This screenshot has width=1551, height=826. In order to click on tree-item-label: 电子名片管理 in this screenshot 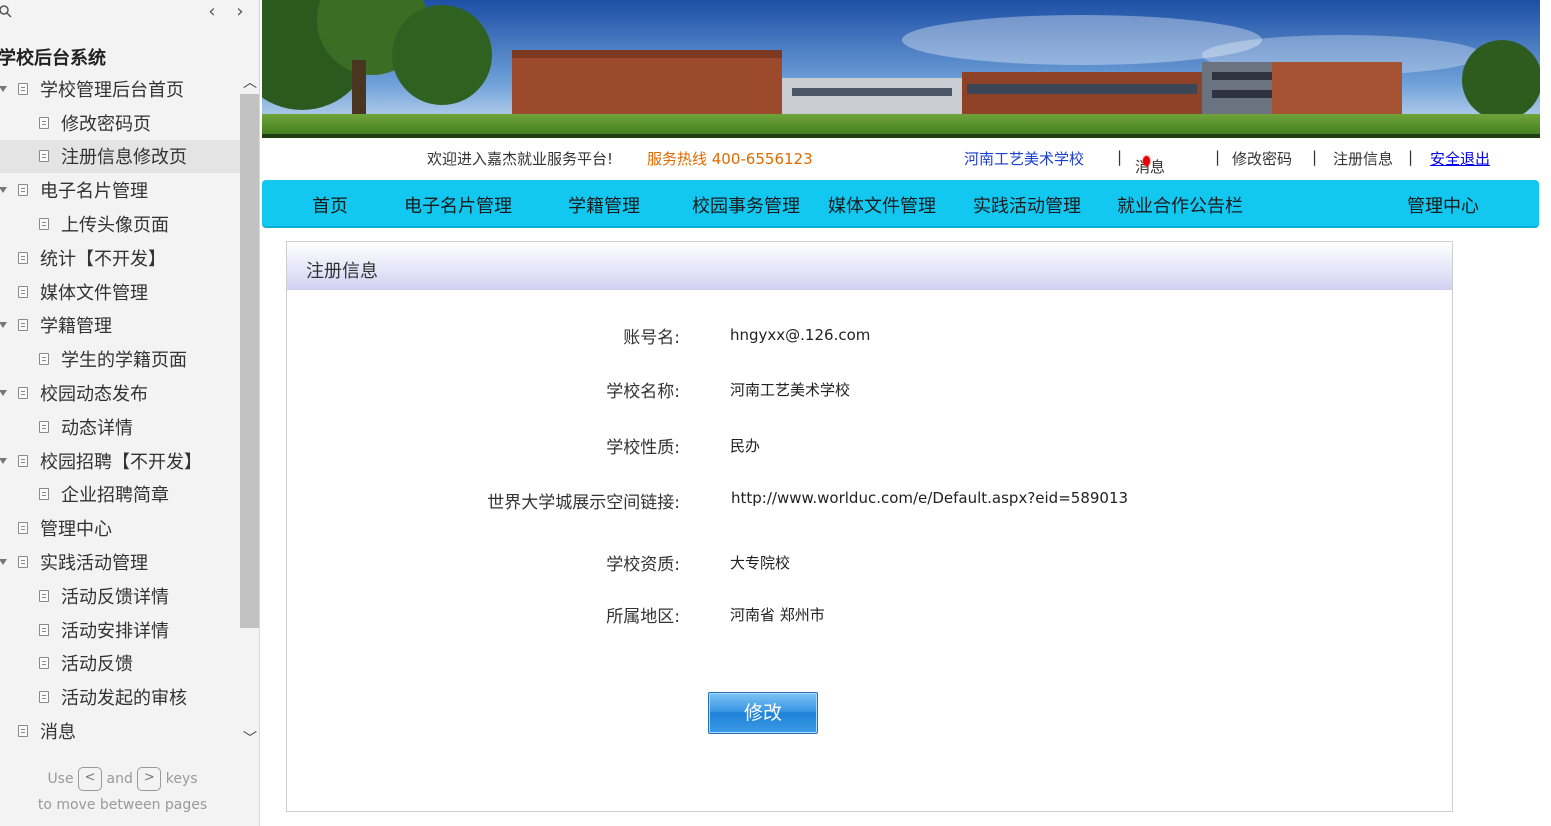, I will do `click(94, 192)`.